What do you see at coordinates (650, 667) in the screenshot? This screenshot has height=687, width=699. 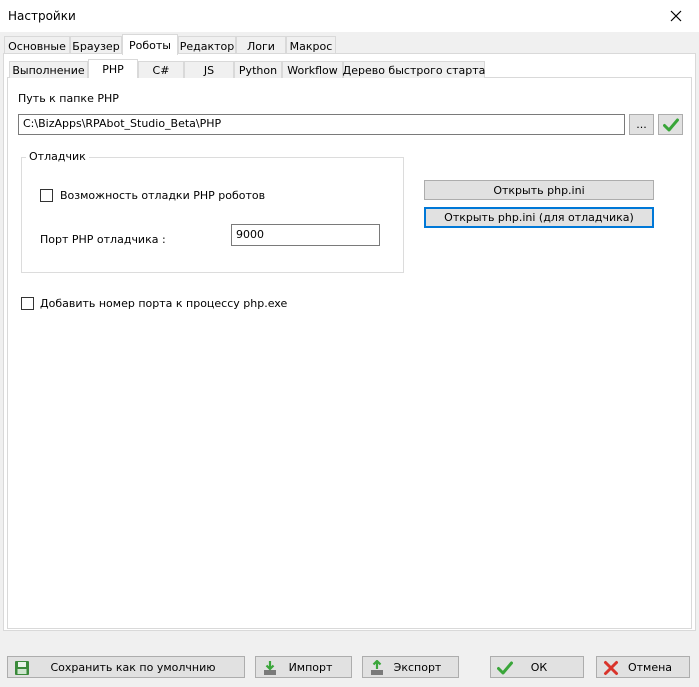 I see `cancel-label: Отмена` at bounding box center [650, 667].